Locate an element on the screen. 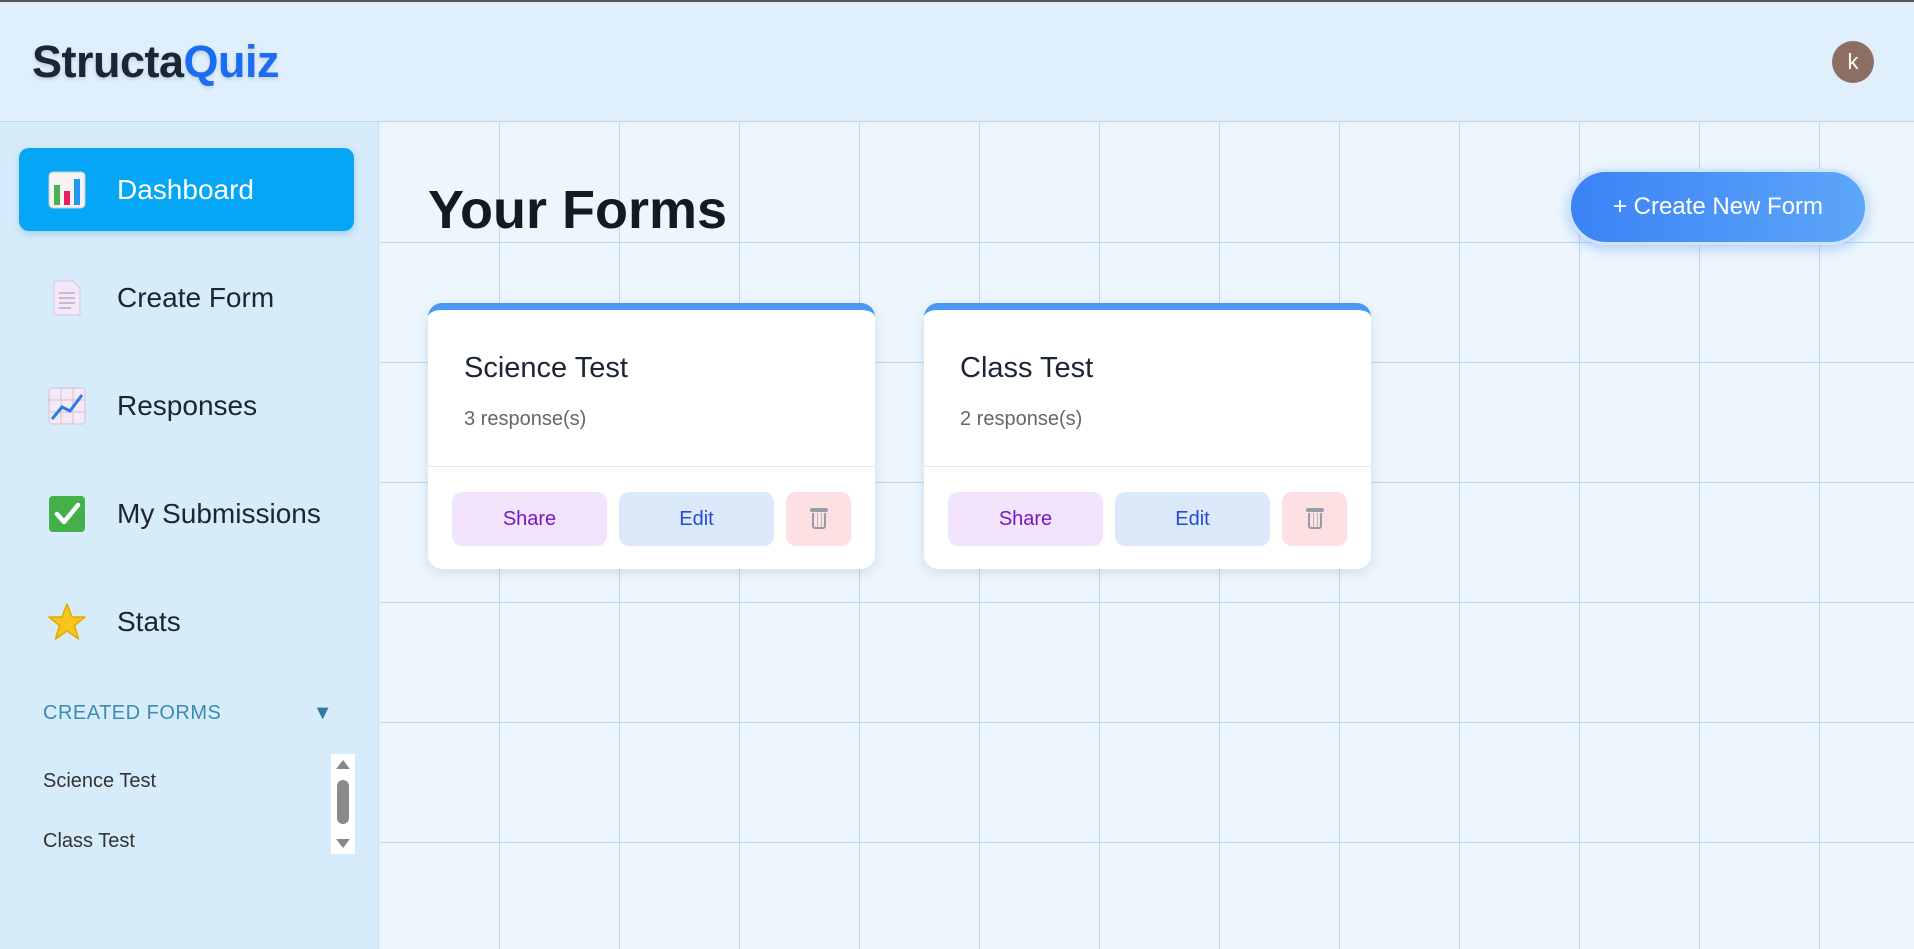  document-icon is located at coordinates (67, 298).